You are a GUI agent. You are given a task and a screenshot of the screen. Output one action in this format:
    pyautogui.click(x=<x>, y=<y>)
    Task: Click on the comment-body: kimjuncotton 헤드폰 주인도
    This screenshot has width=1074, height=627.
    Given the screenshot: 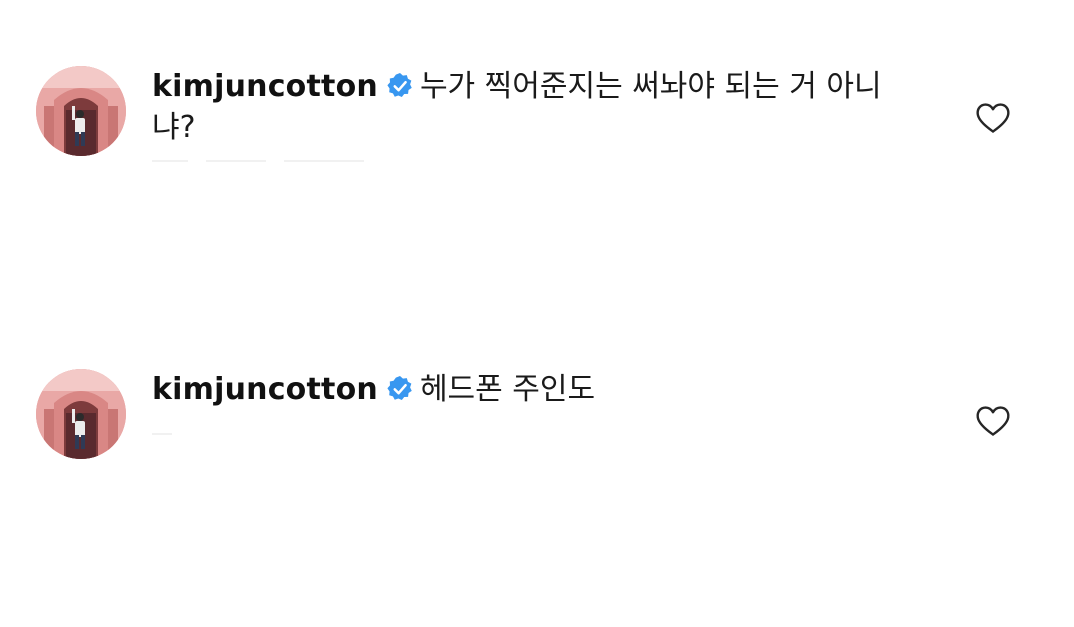 What is the action you would take?
    pyautogui.click(x=532, y=389)
    